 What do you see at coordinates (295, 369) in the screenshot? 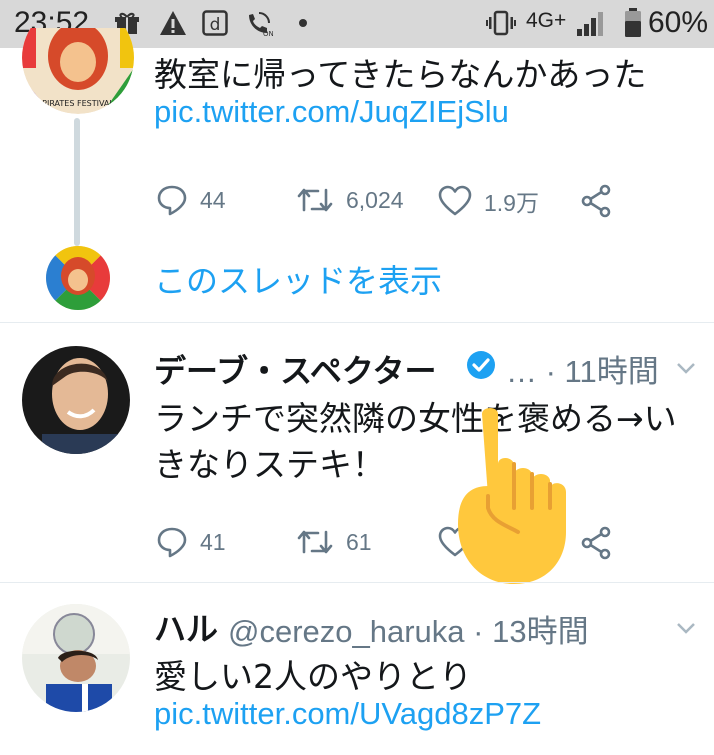
I see `display-name: デーブ・スペクター` at bounding box center [295, 369].